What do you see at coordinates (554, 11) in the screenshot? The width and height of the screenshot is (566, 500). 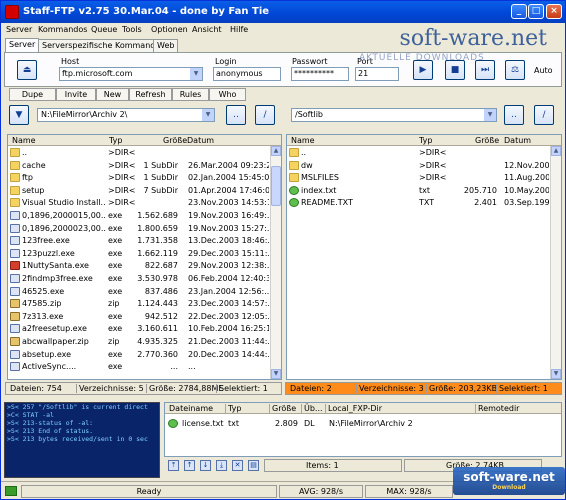 I see `close-button: ×` at bounding box center [554, 11].